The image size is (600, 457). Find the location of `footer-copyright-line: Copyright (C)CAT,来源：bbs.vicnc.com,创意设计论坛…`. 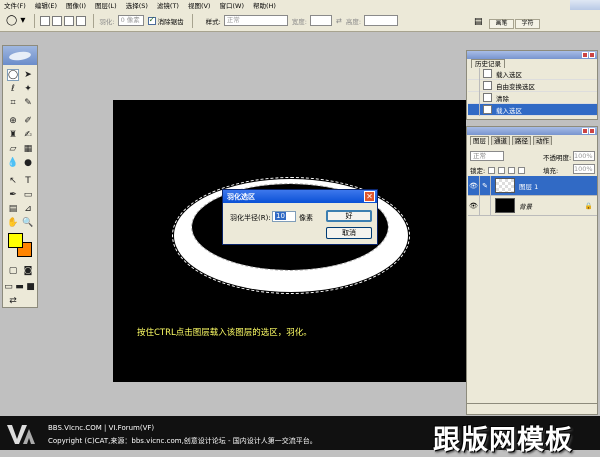

footer-copyright-line: Copyright (C)CAT,来源：bbs.vicnc.com,创意设计论坛… is located at coordinates (182, 441).